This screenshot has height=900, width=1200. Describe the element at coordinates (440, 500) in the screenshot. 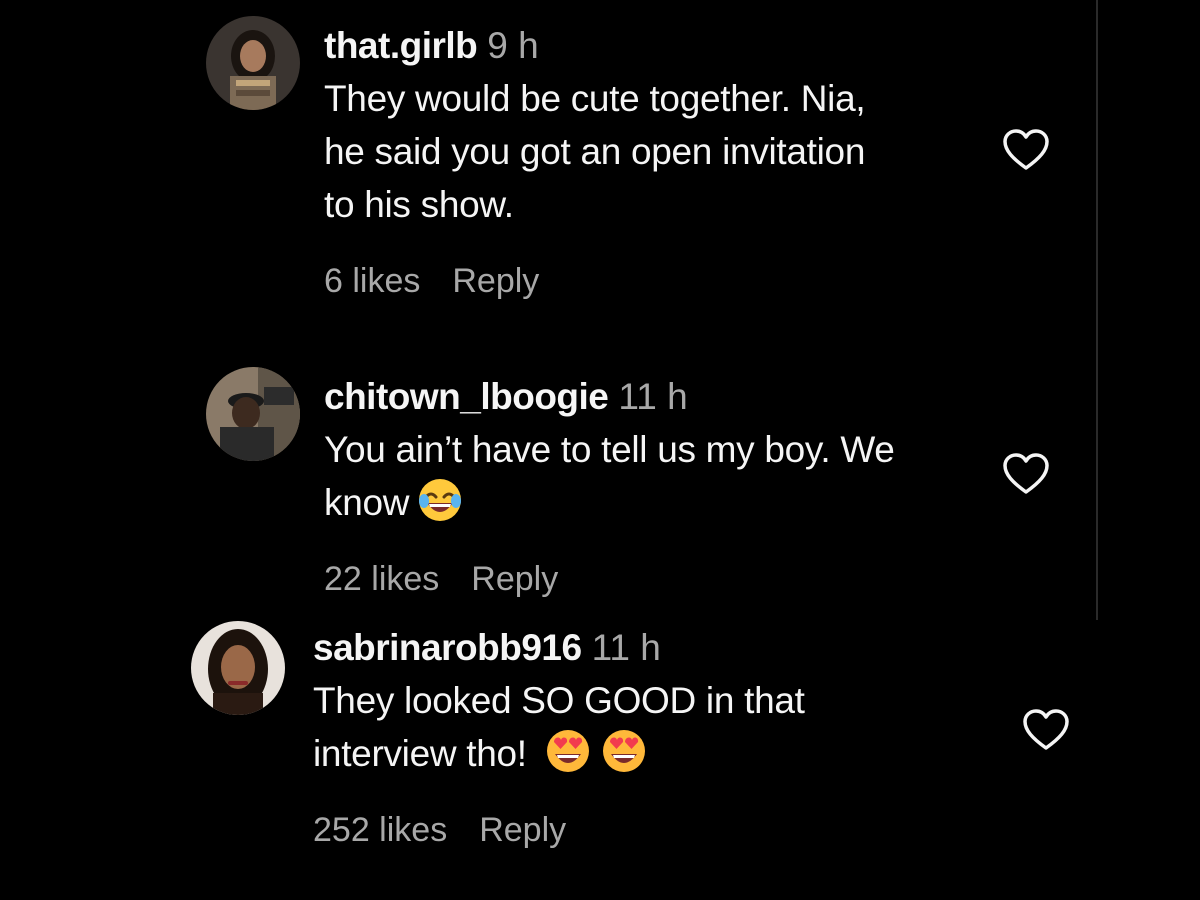

I see `face-with-tears-of-joy-icon` at that location.